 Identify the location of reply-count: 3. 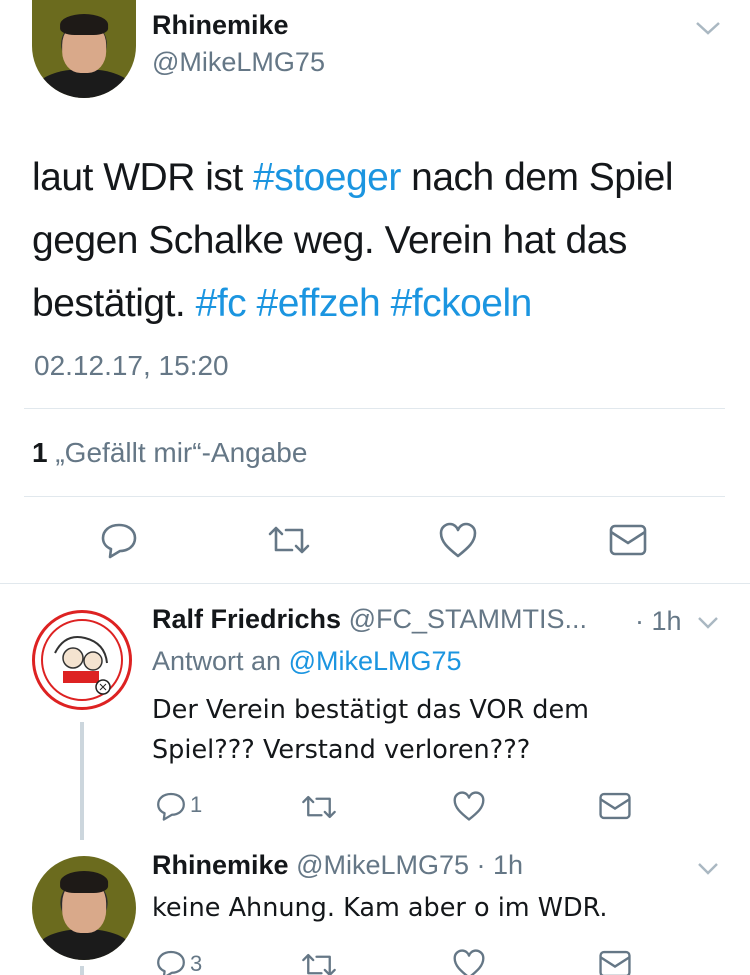
(196, 963).